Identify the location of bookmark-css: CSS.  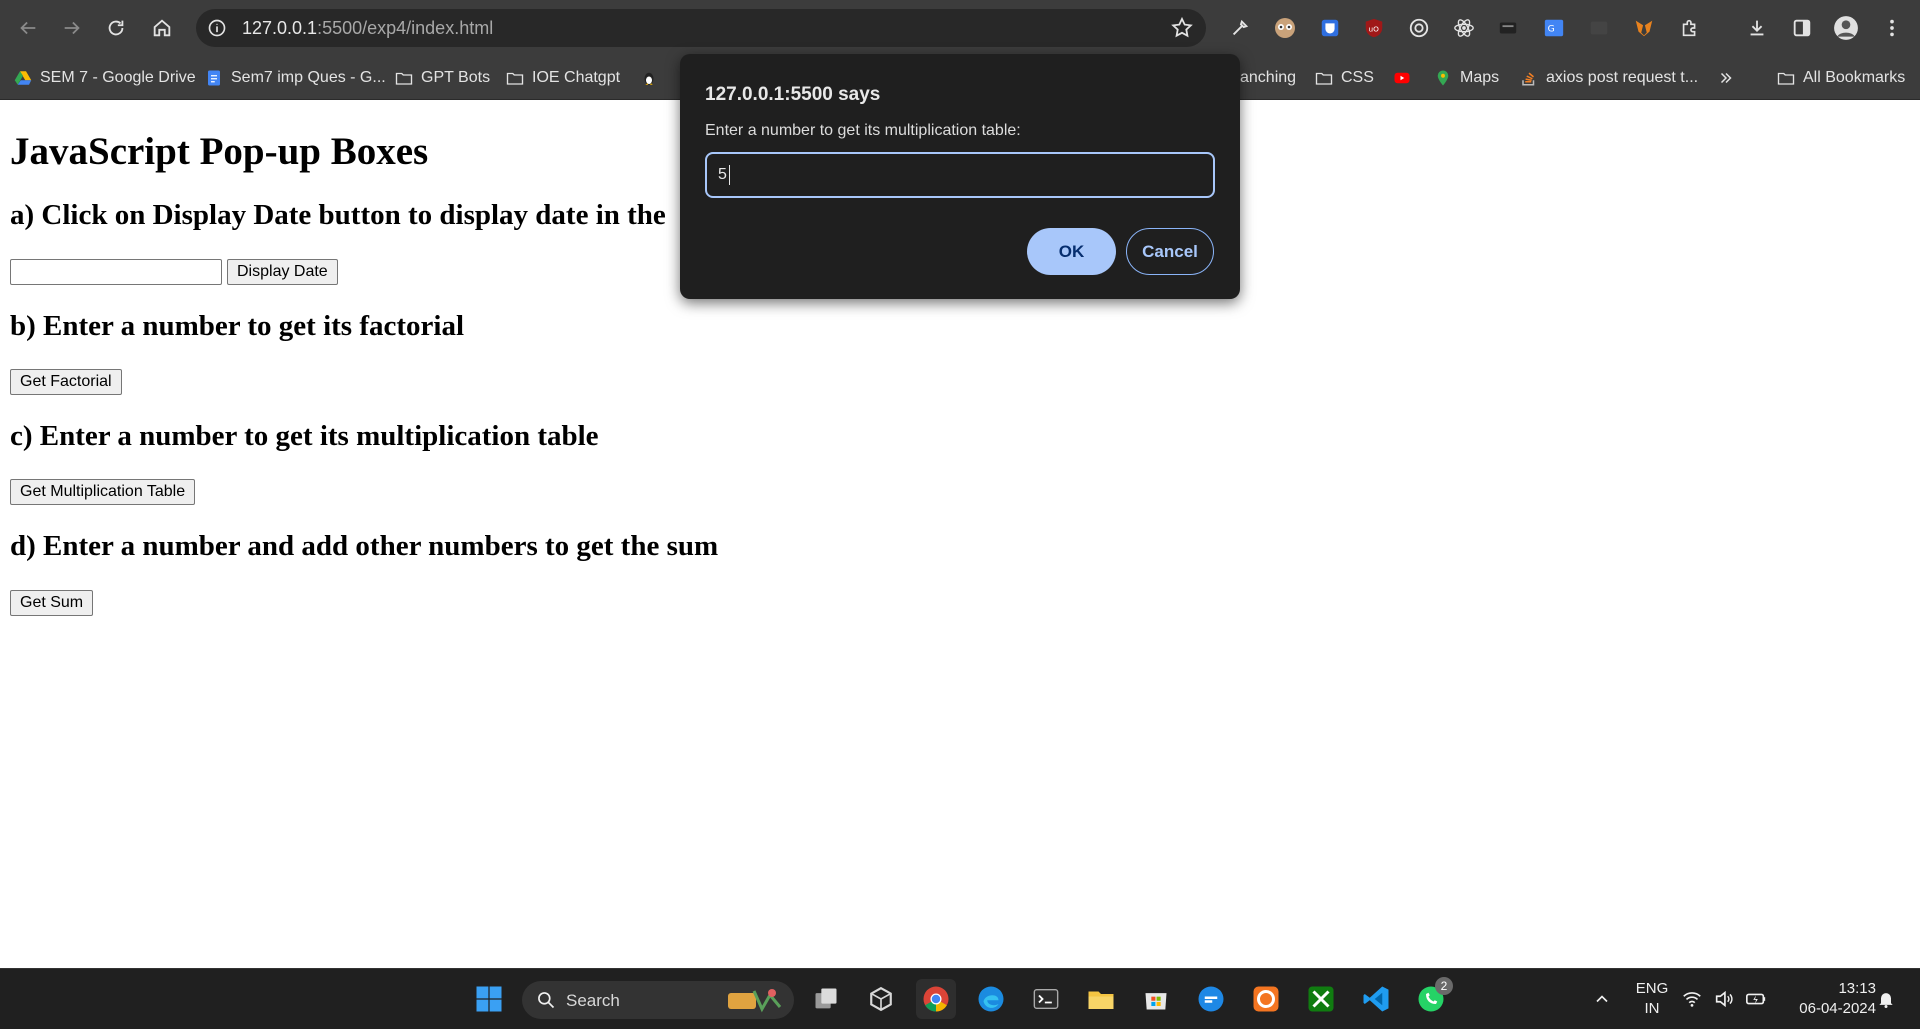
(1344, 78).